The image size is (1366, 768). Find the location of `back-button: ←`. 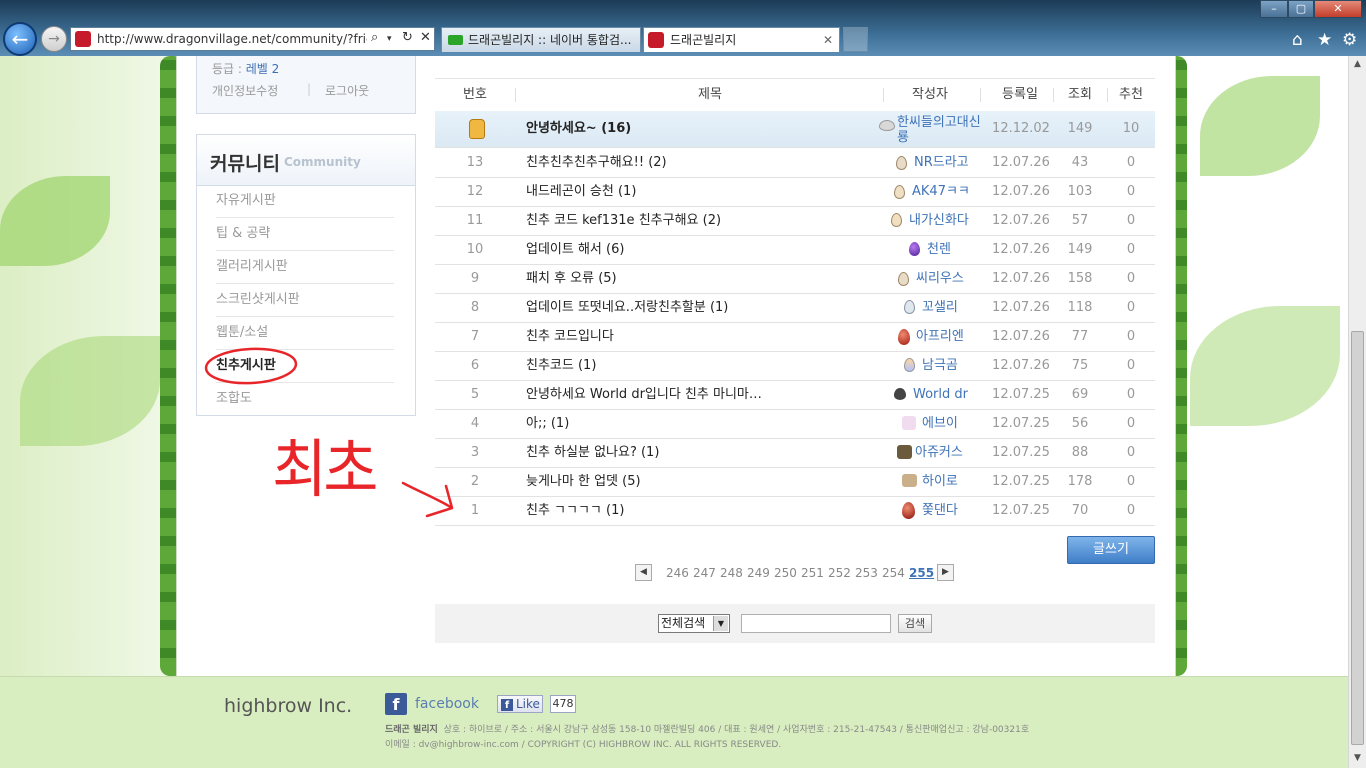

back-button: ← is located at coordinates (20, 39).